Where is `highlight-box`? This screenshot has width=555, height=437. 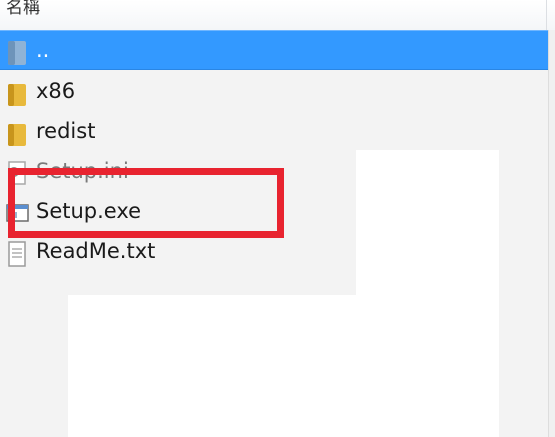
highlight-box is located at coordinates (146, 203).